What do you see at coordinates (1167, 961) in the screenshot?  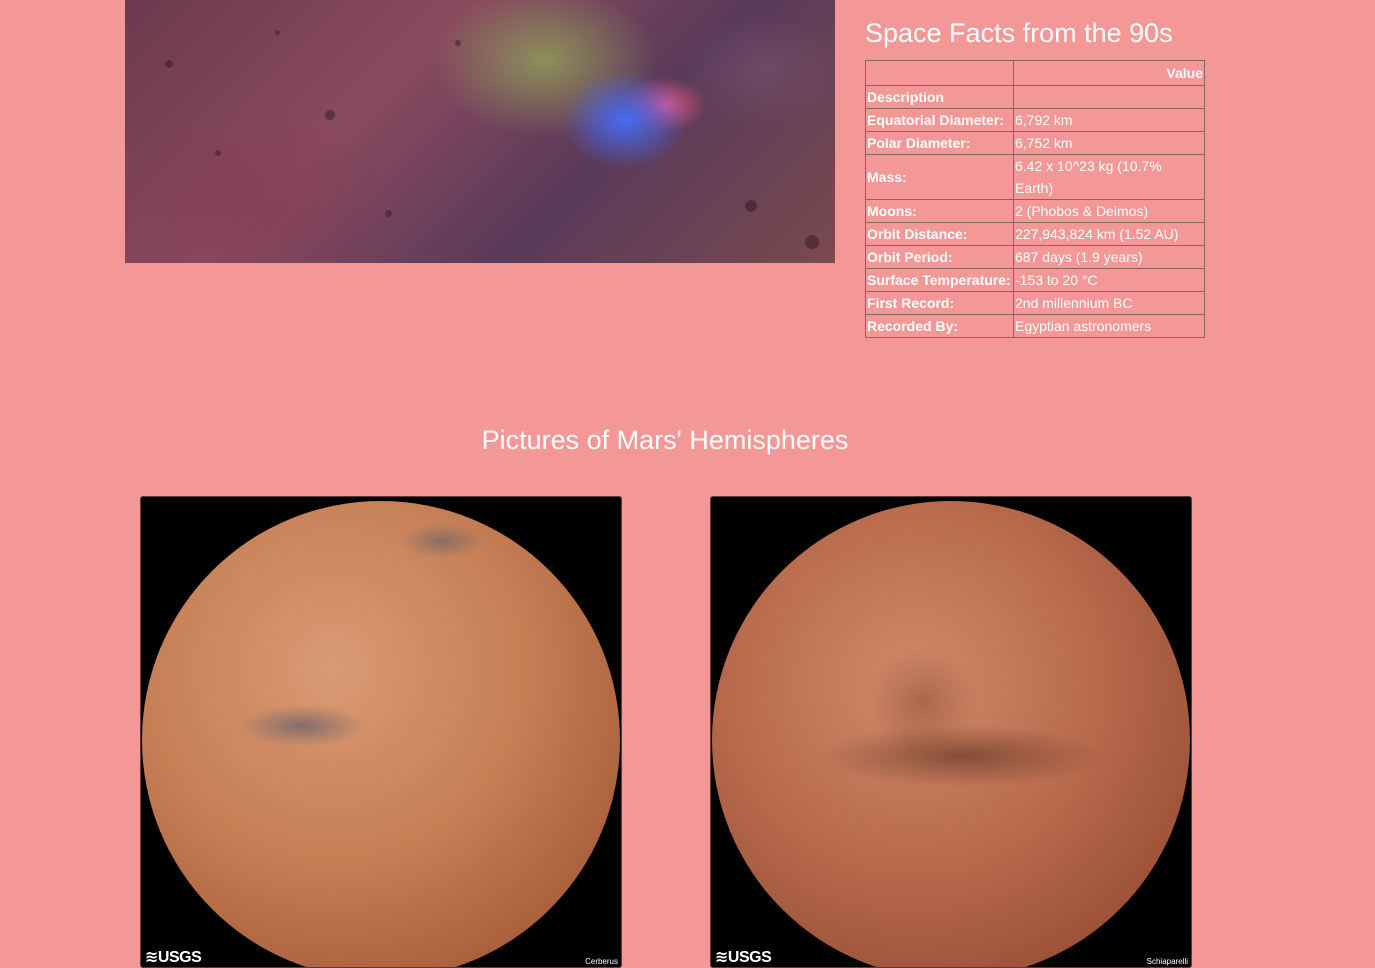 I see `hemisphere-name: Schiaparelli` at bounding box center [1167, 961].